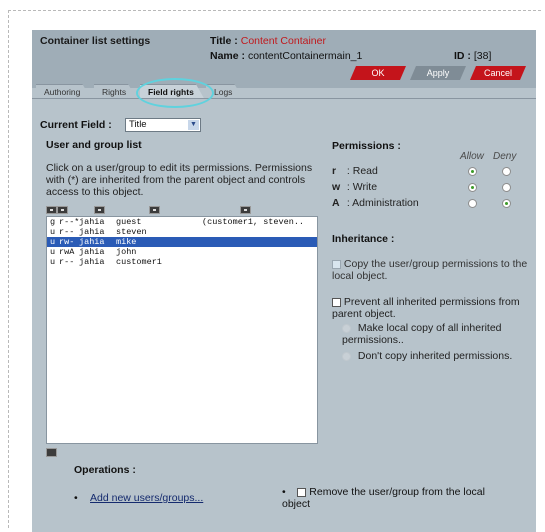  What do you see at coordinates (472, 203) in the screenshot?
I see `admin-allow-radio` at bounding box center [472, 203].